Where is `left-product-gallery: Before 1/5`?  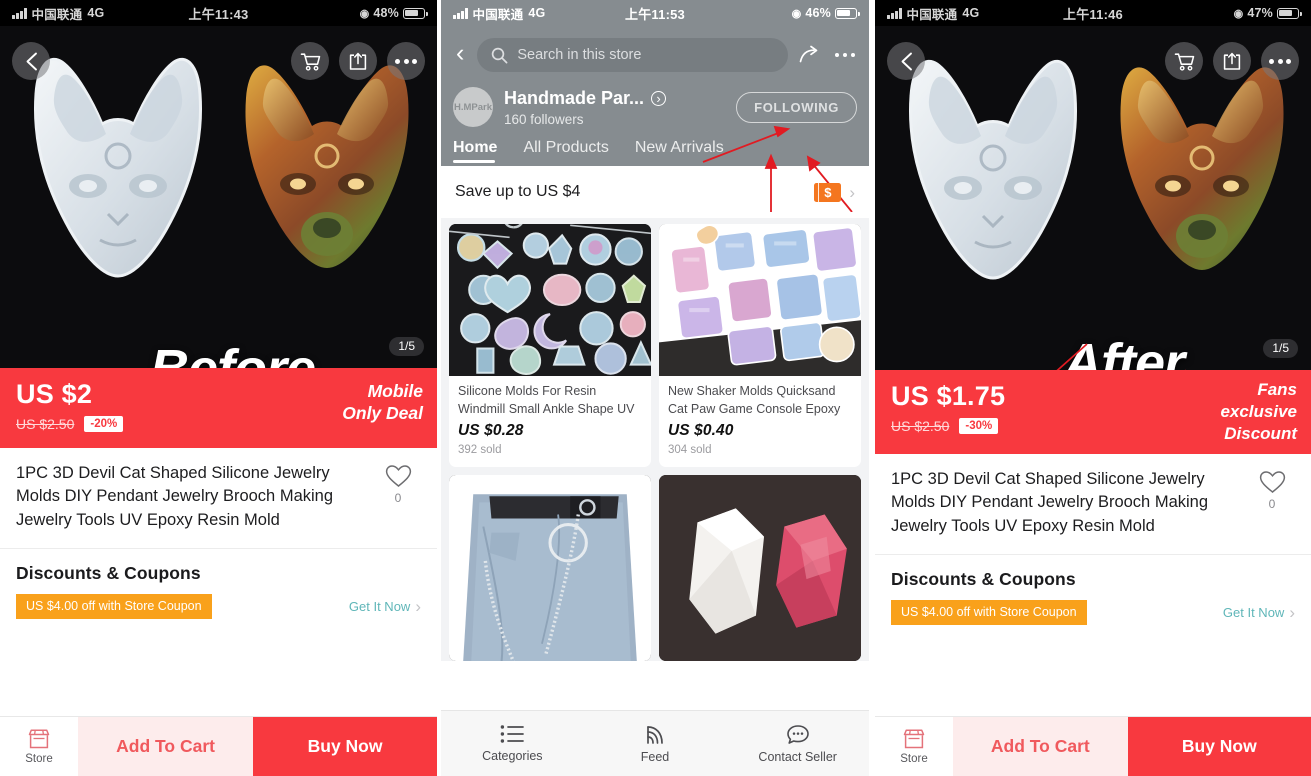
left-product-gallery: Before 1/5 is located at coordinates (218, 197).